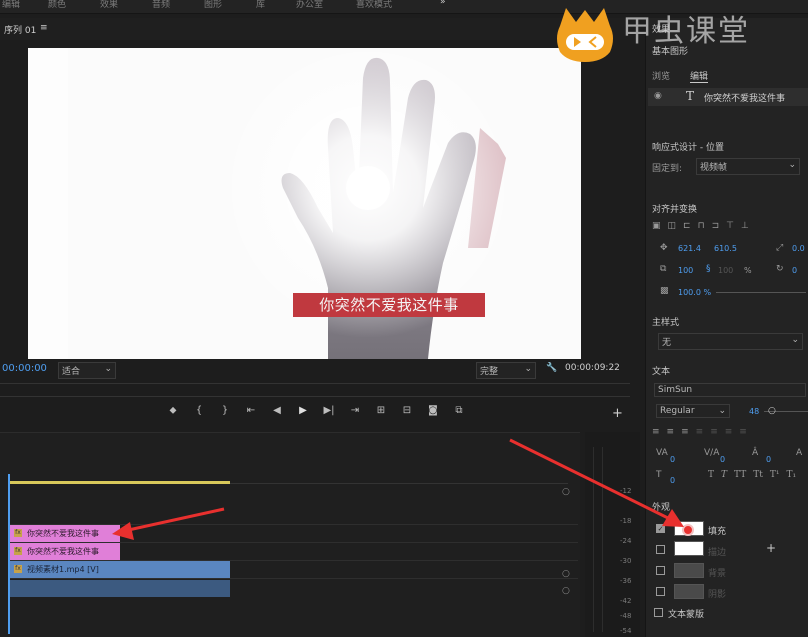  What do you see at coordinates (716, 226) in the screenshot?
I see `align-right-icon: ⊐` at bounding box center [716, 226].